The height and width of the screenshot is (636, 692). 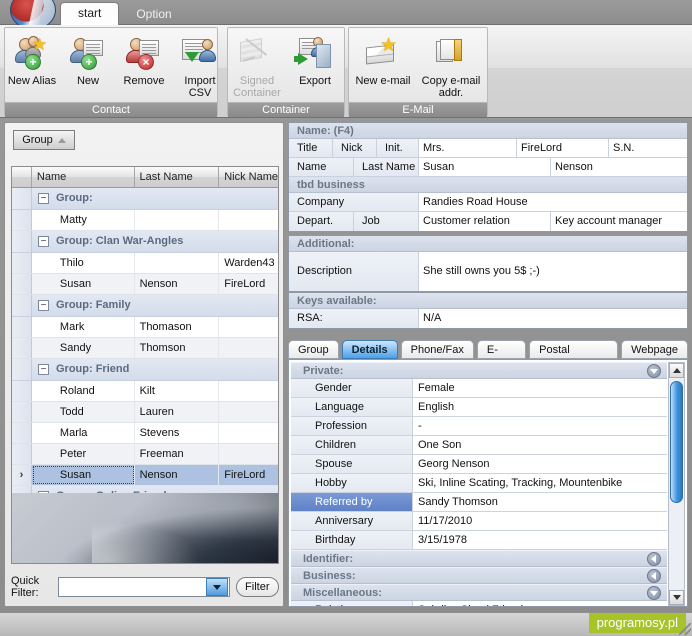 I want to click on quick-filter-combo, so click(x=143, y=587).